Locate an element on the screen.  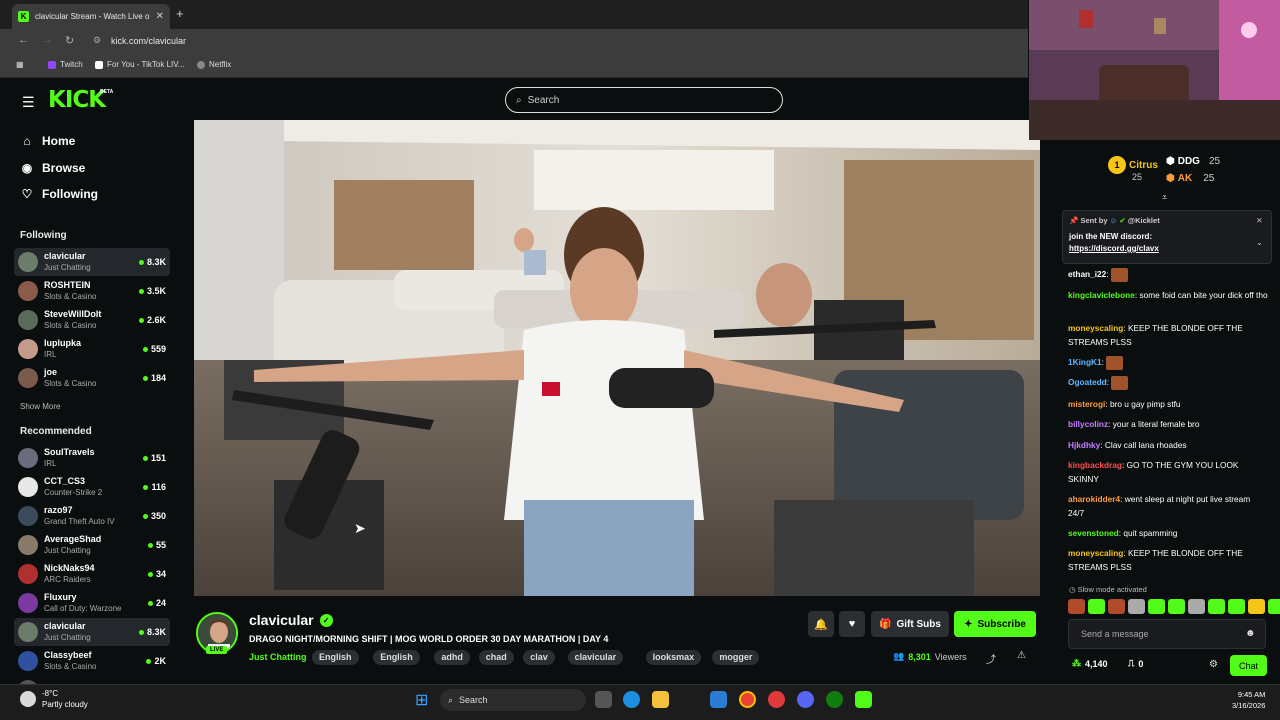
collapse-icon: ⩡ is located at coordinates (1164, 197).